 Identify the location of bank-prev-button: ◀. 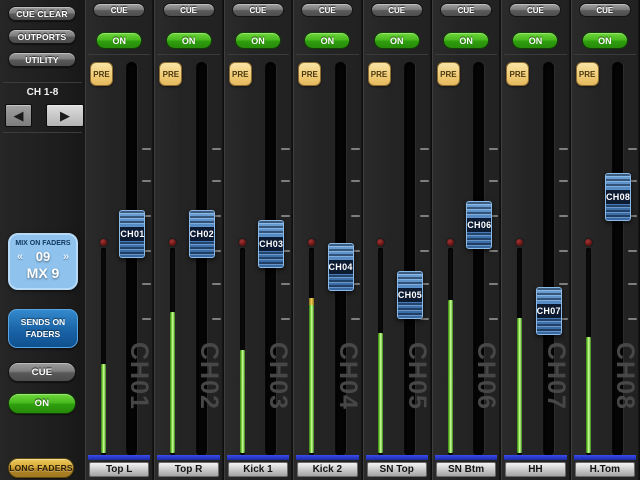
(18, 115).